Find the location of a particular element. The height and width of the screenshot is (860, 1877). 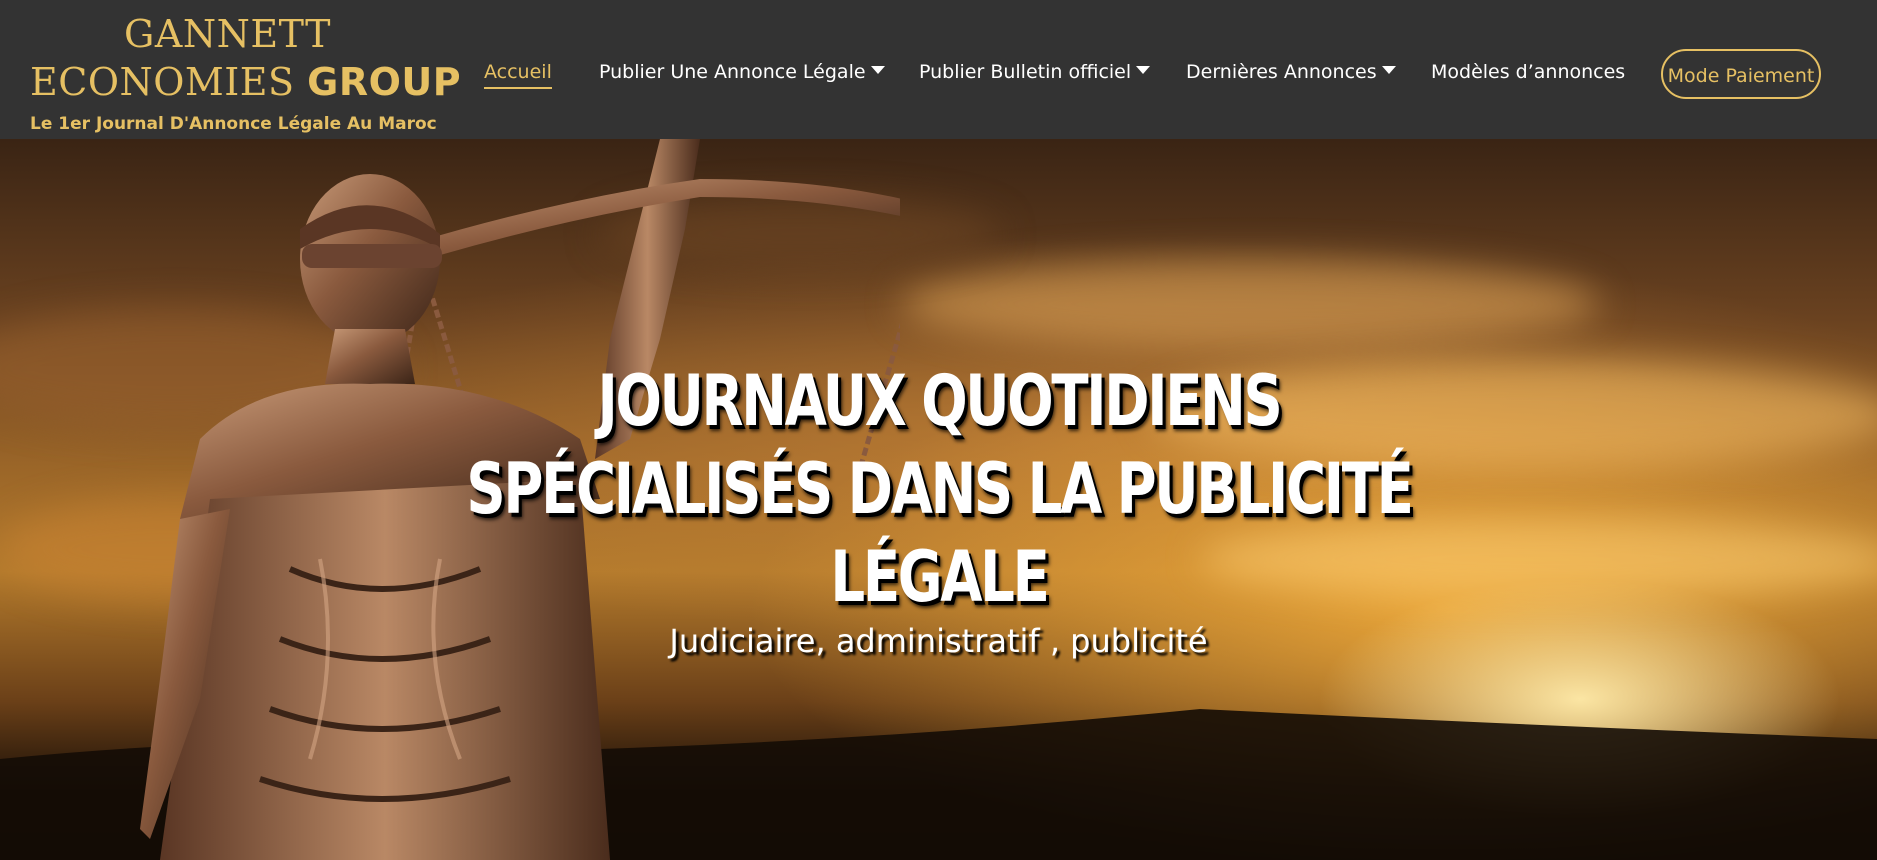

nav-item-label: Modèles d’annonces is located at coordinates (1528, 72).